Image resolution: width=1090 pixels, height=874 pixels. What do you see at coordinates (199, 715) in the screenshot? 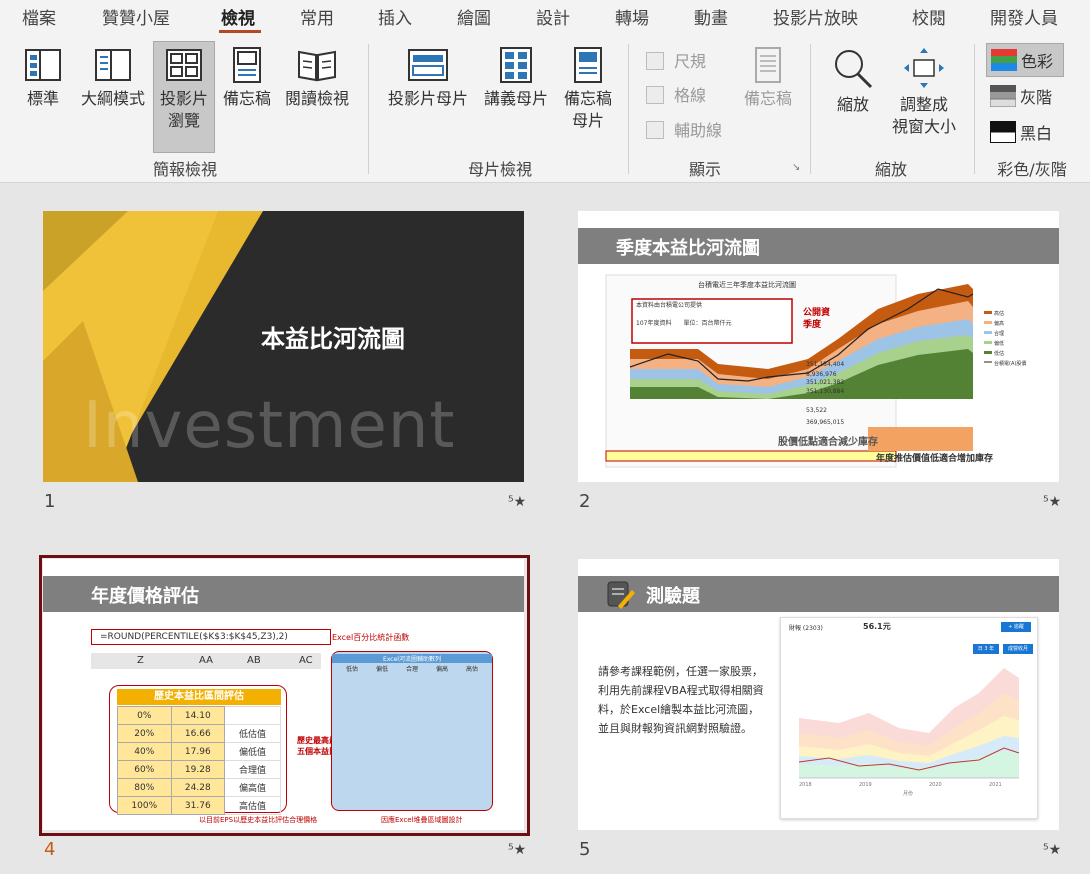
I see `table-row: 0% 14.10` at bounding box center [199, 715].